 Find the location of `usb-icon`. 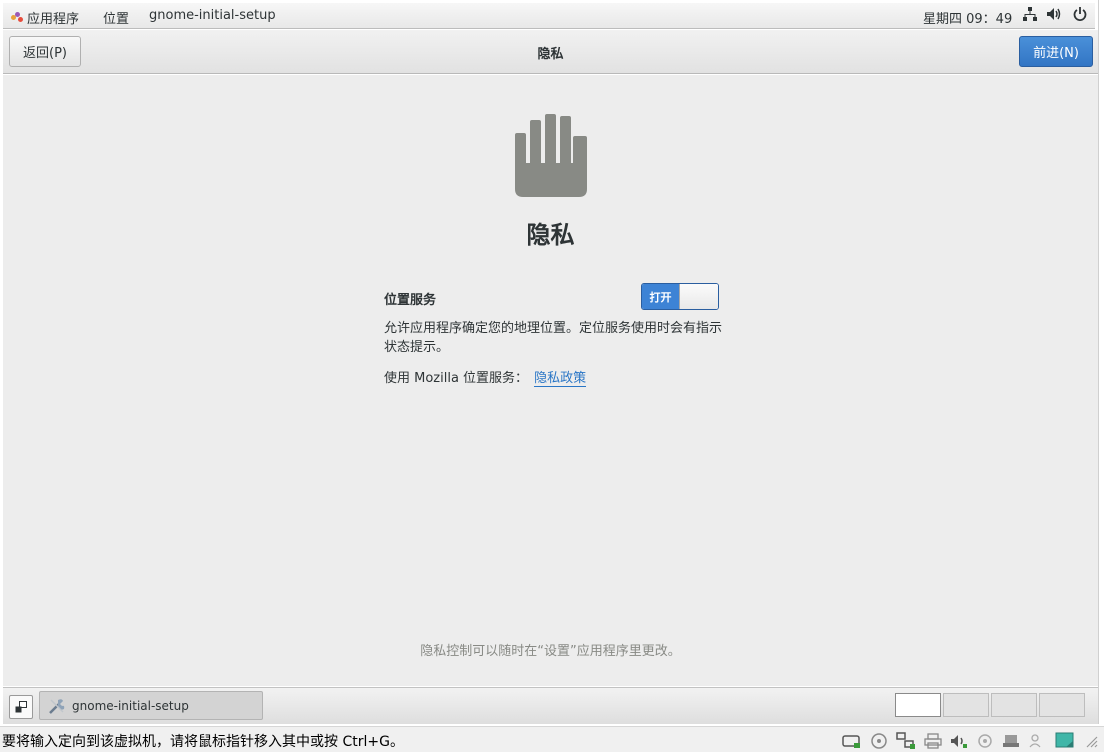

usb-icon is located at coordinates (985, 741).